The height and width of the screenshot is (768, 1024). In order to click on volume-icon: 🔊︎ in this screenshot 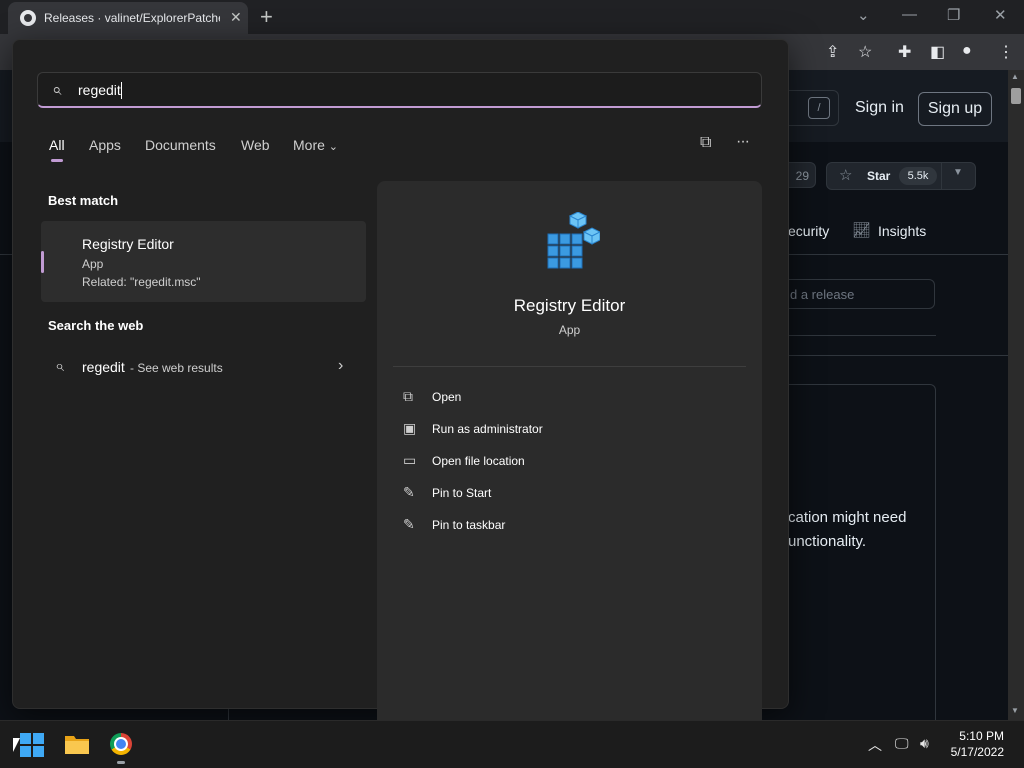, I will do `click(924, 743)`.